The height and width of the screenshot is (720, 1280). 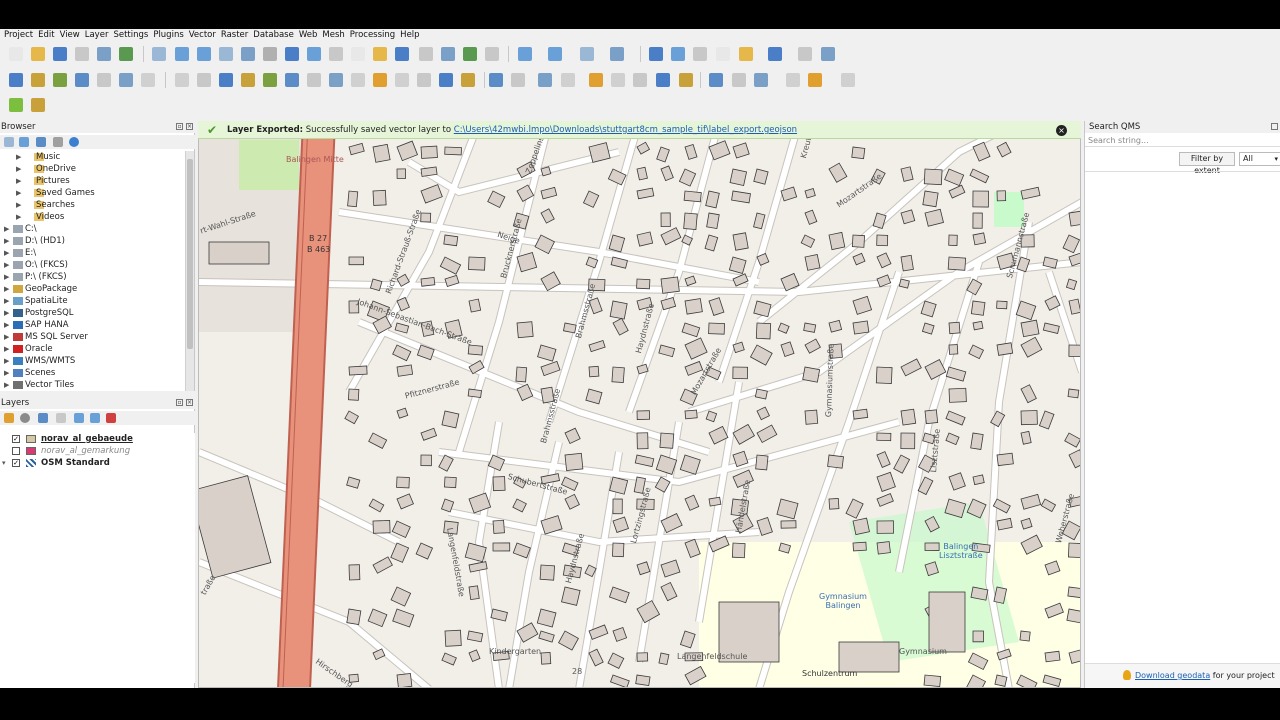 I want to click on tb1-tool-0-icon, so click(x=16, y=54).